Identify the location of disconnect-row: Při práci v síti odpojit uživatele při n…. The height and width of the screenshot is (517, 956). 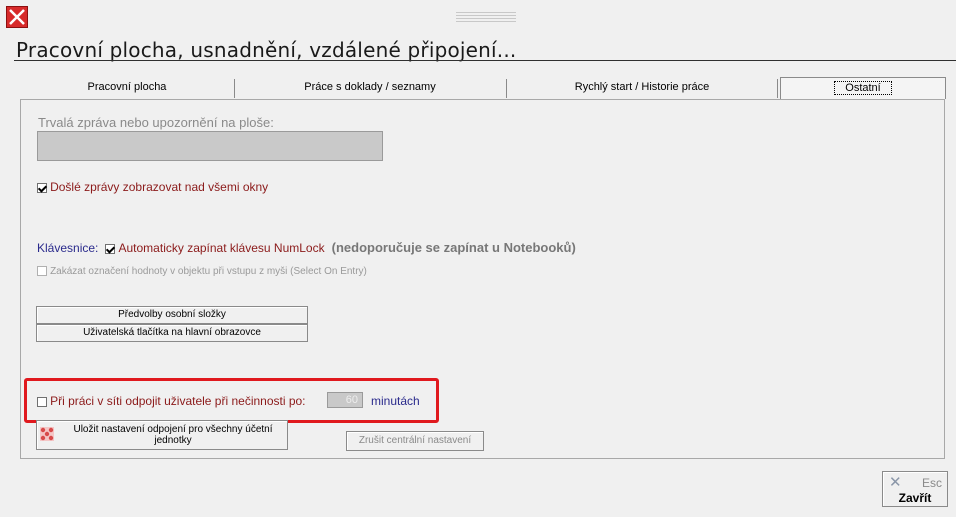
(171, 401).